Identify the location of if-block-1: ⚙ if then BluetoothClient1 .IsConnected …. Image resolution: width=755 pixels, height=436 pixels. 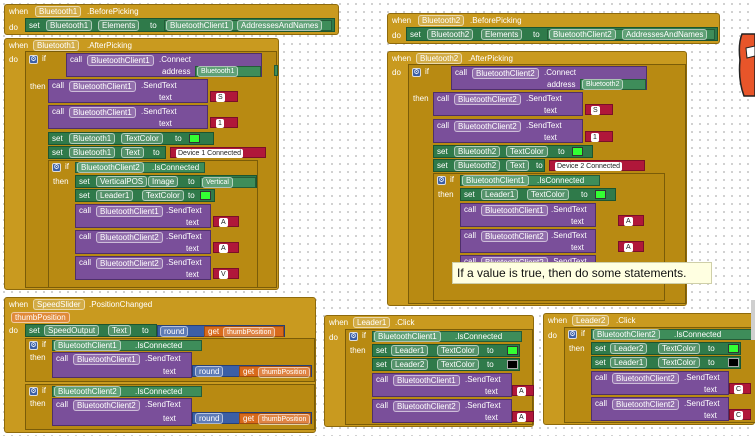
(170, 360).